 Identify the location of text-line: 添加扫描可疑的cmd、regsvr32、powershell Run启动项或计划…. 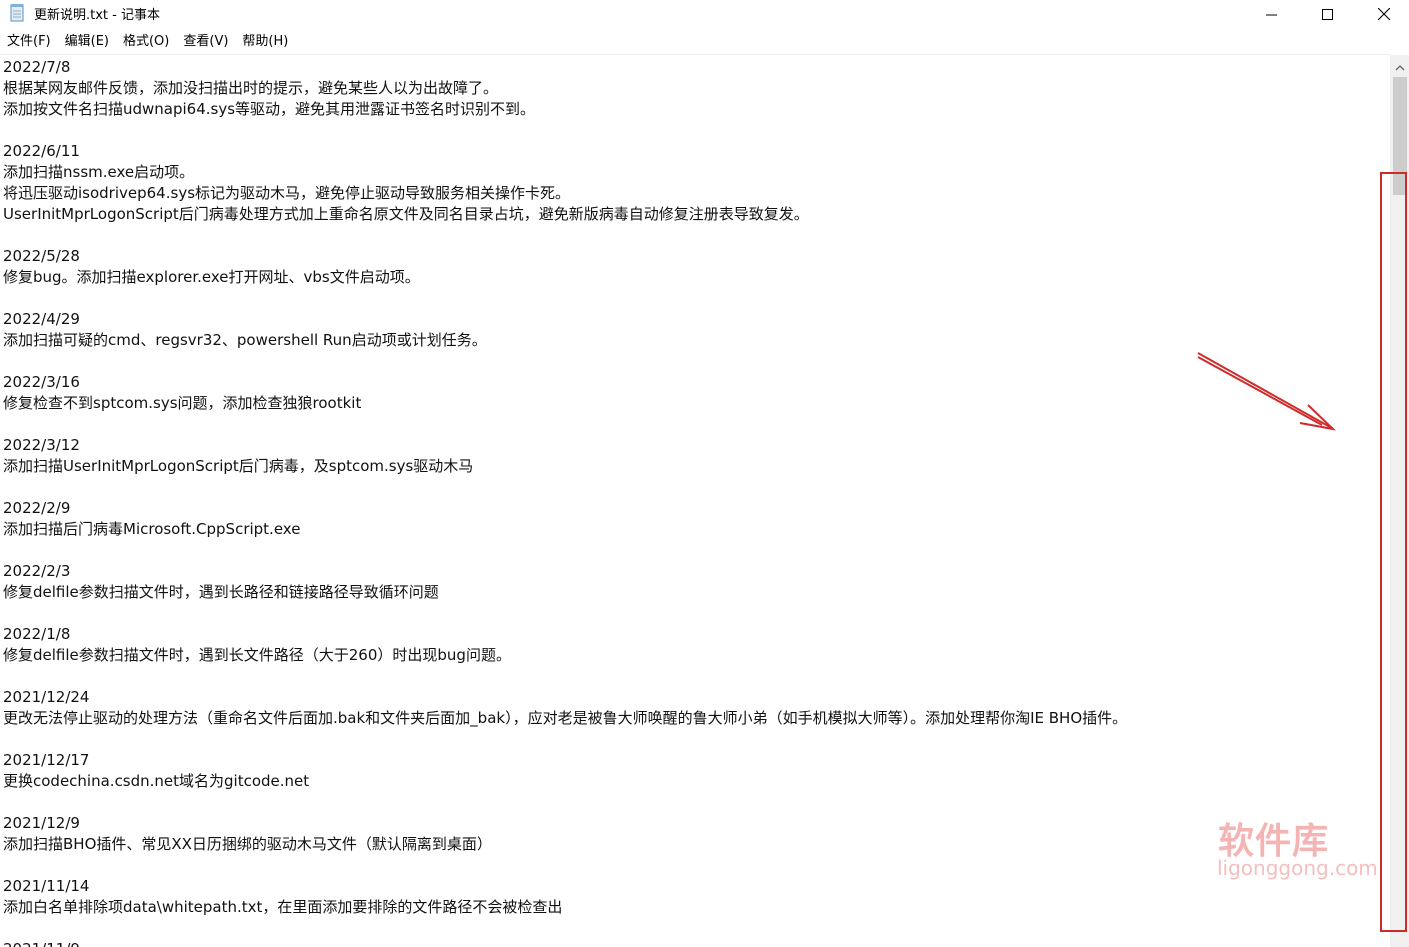
(245, 340).